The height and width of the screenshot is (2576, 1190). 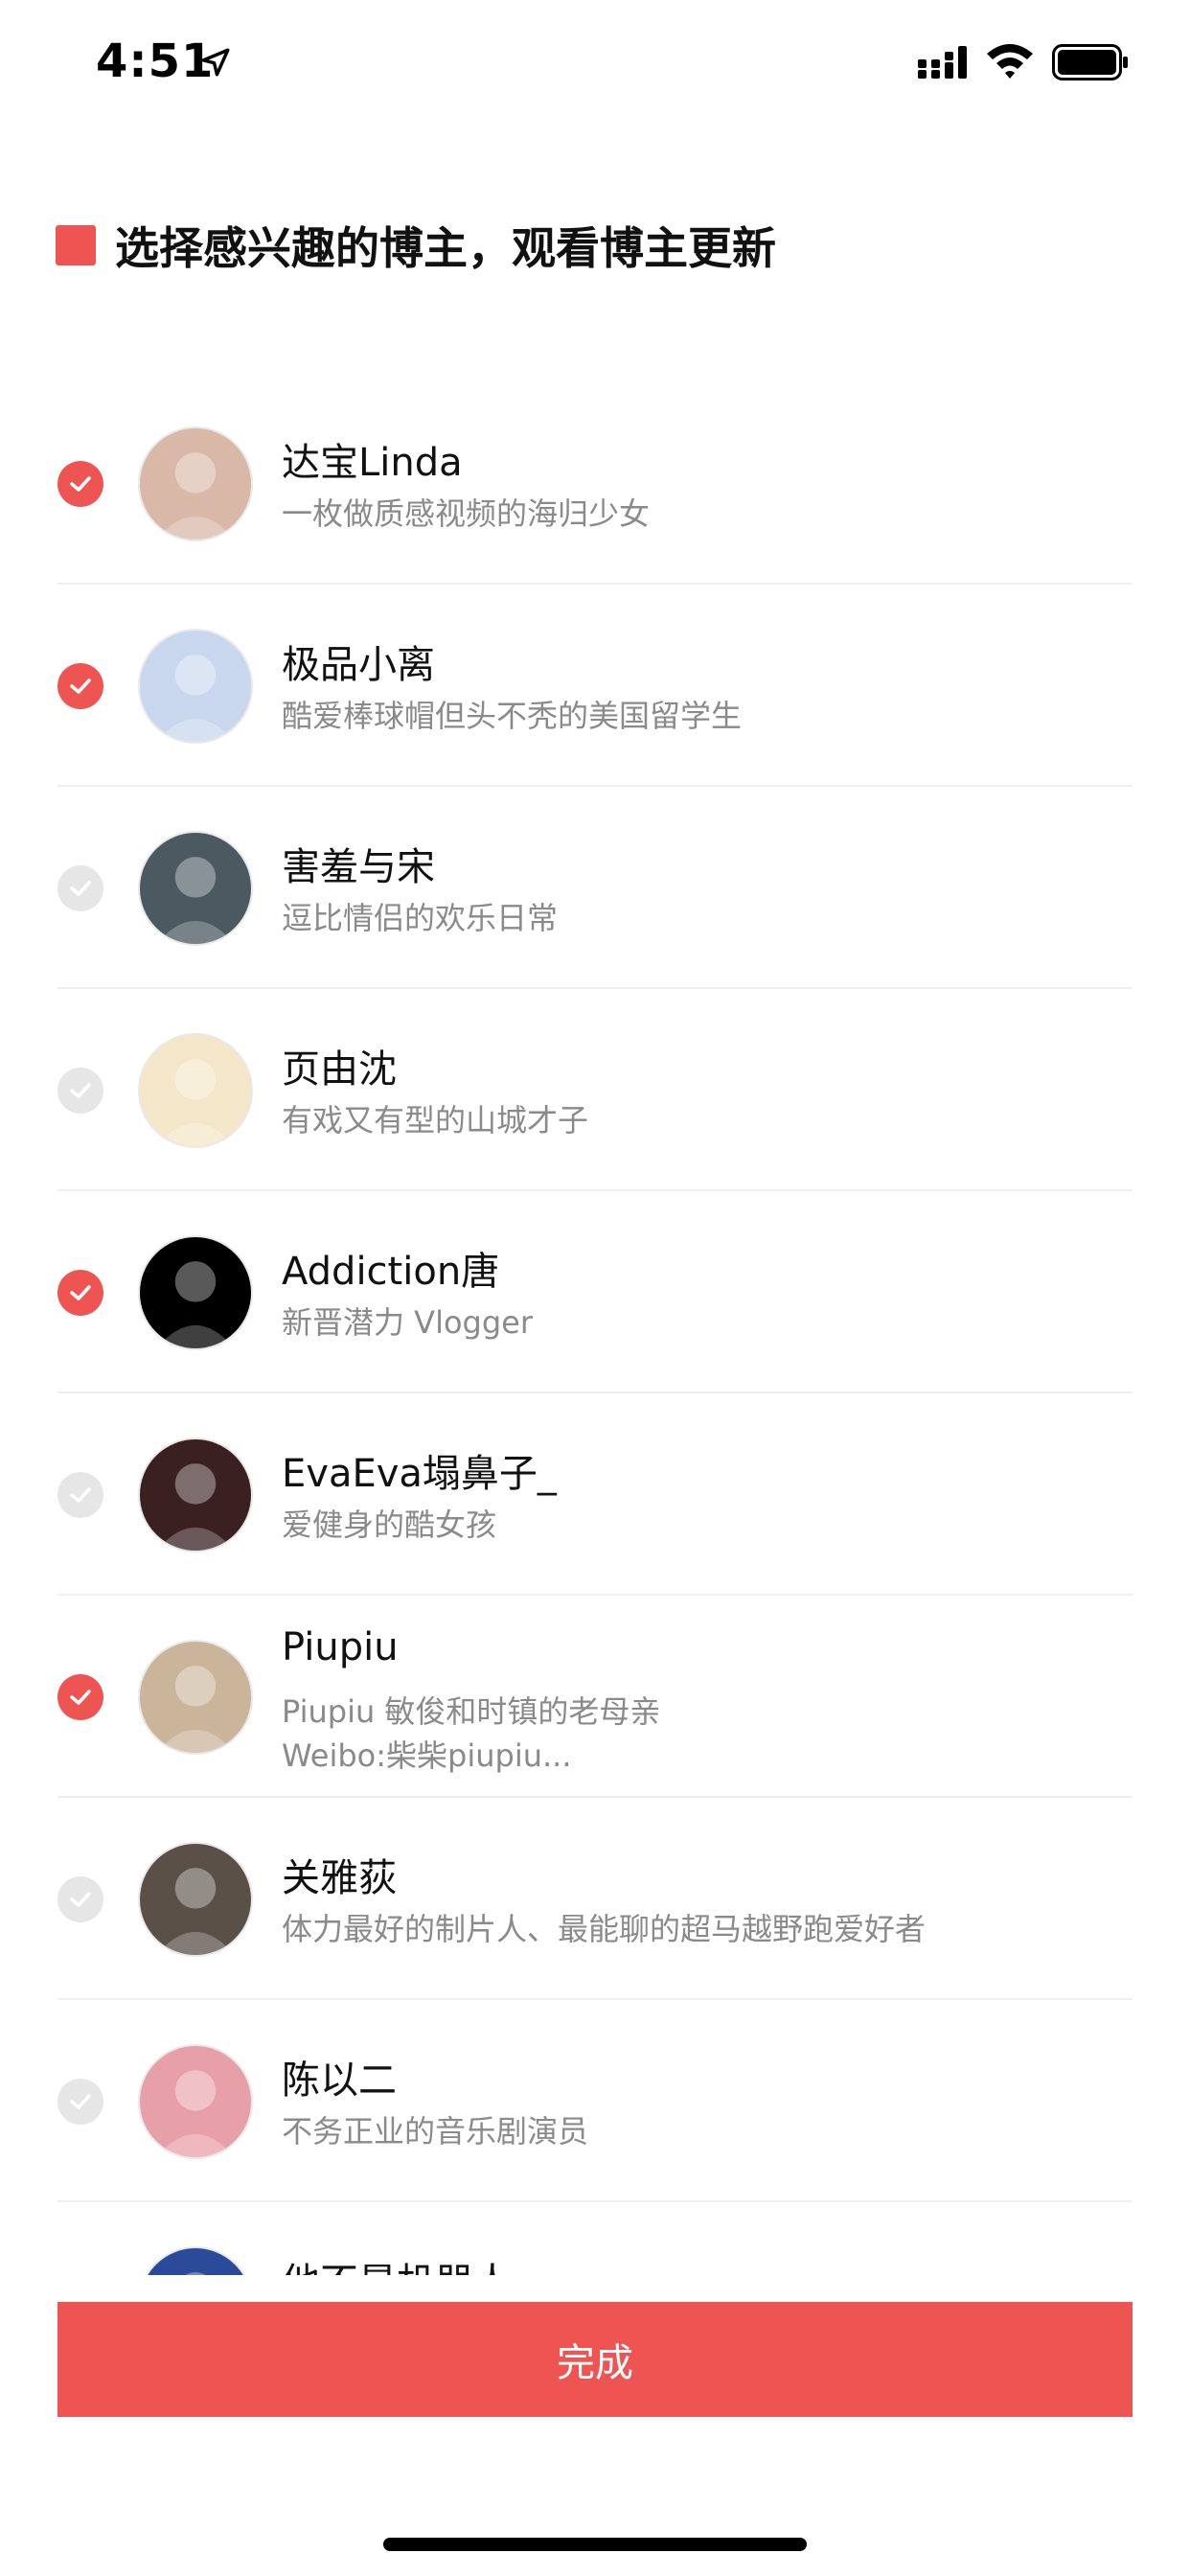 I want to click on blogger-name: 陈以二, so click(x=340, y=2080).